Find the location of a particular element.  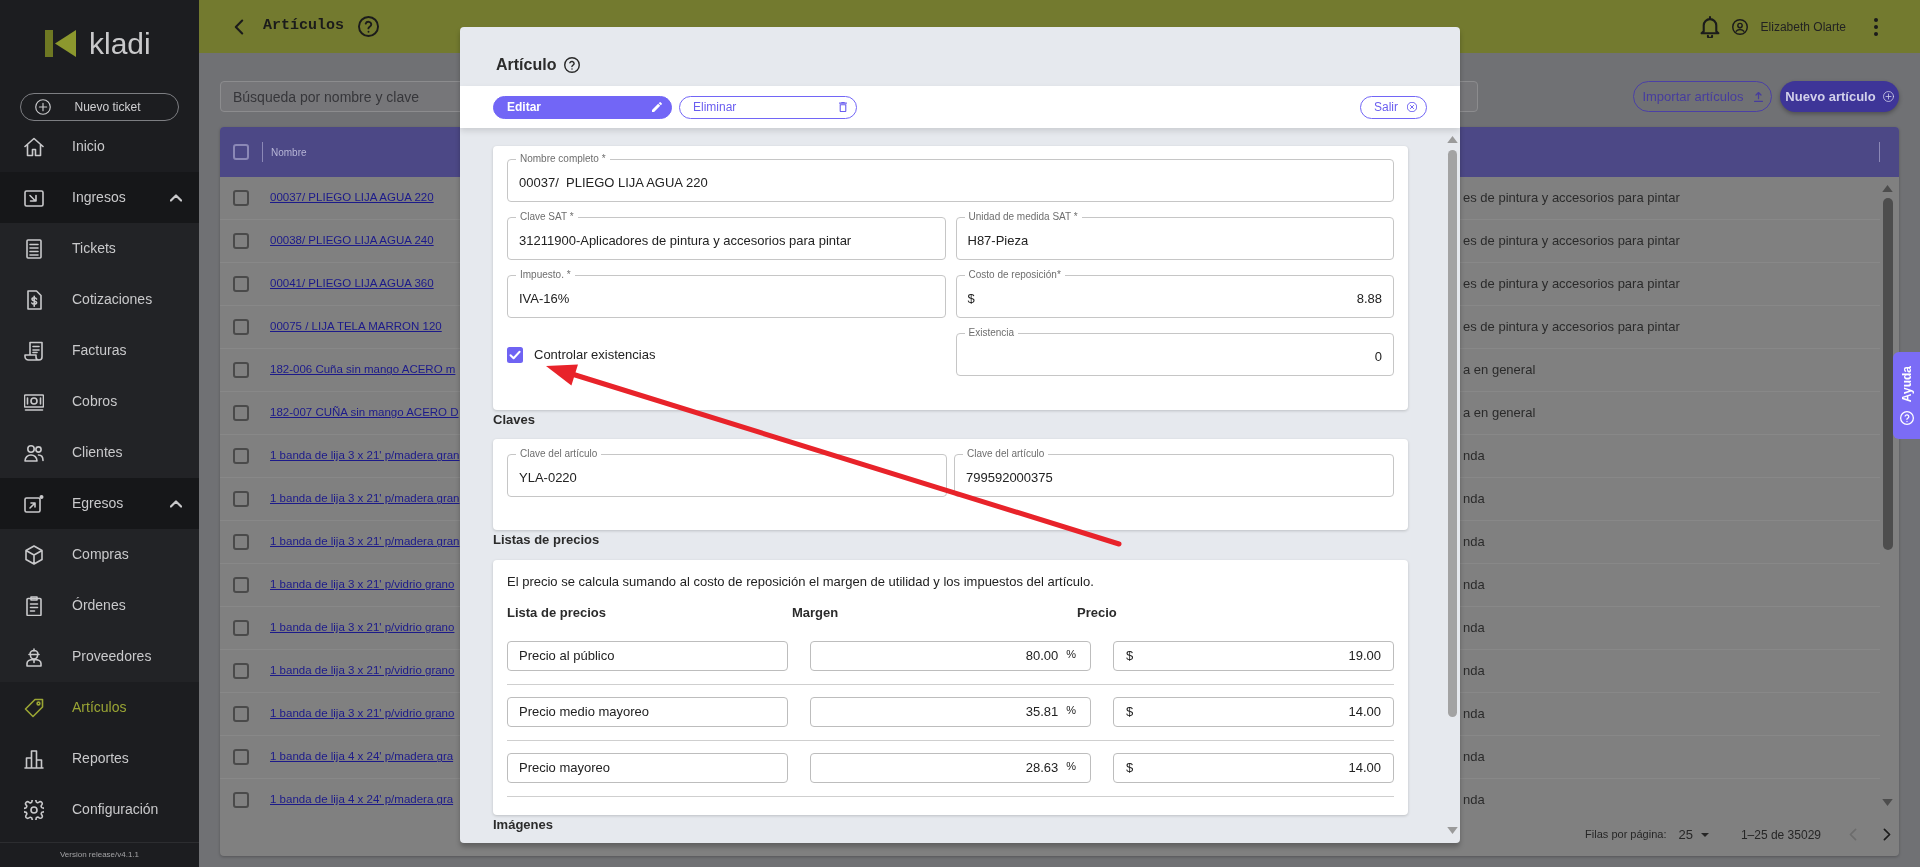

text-field: Unidad de medida SAT * H87-Pieza is located at coordinates (1174, 236).